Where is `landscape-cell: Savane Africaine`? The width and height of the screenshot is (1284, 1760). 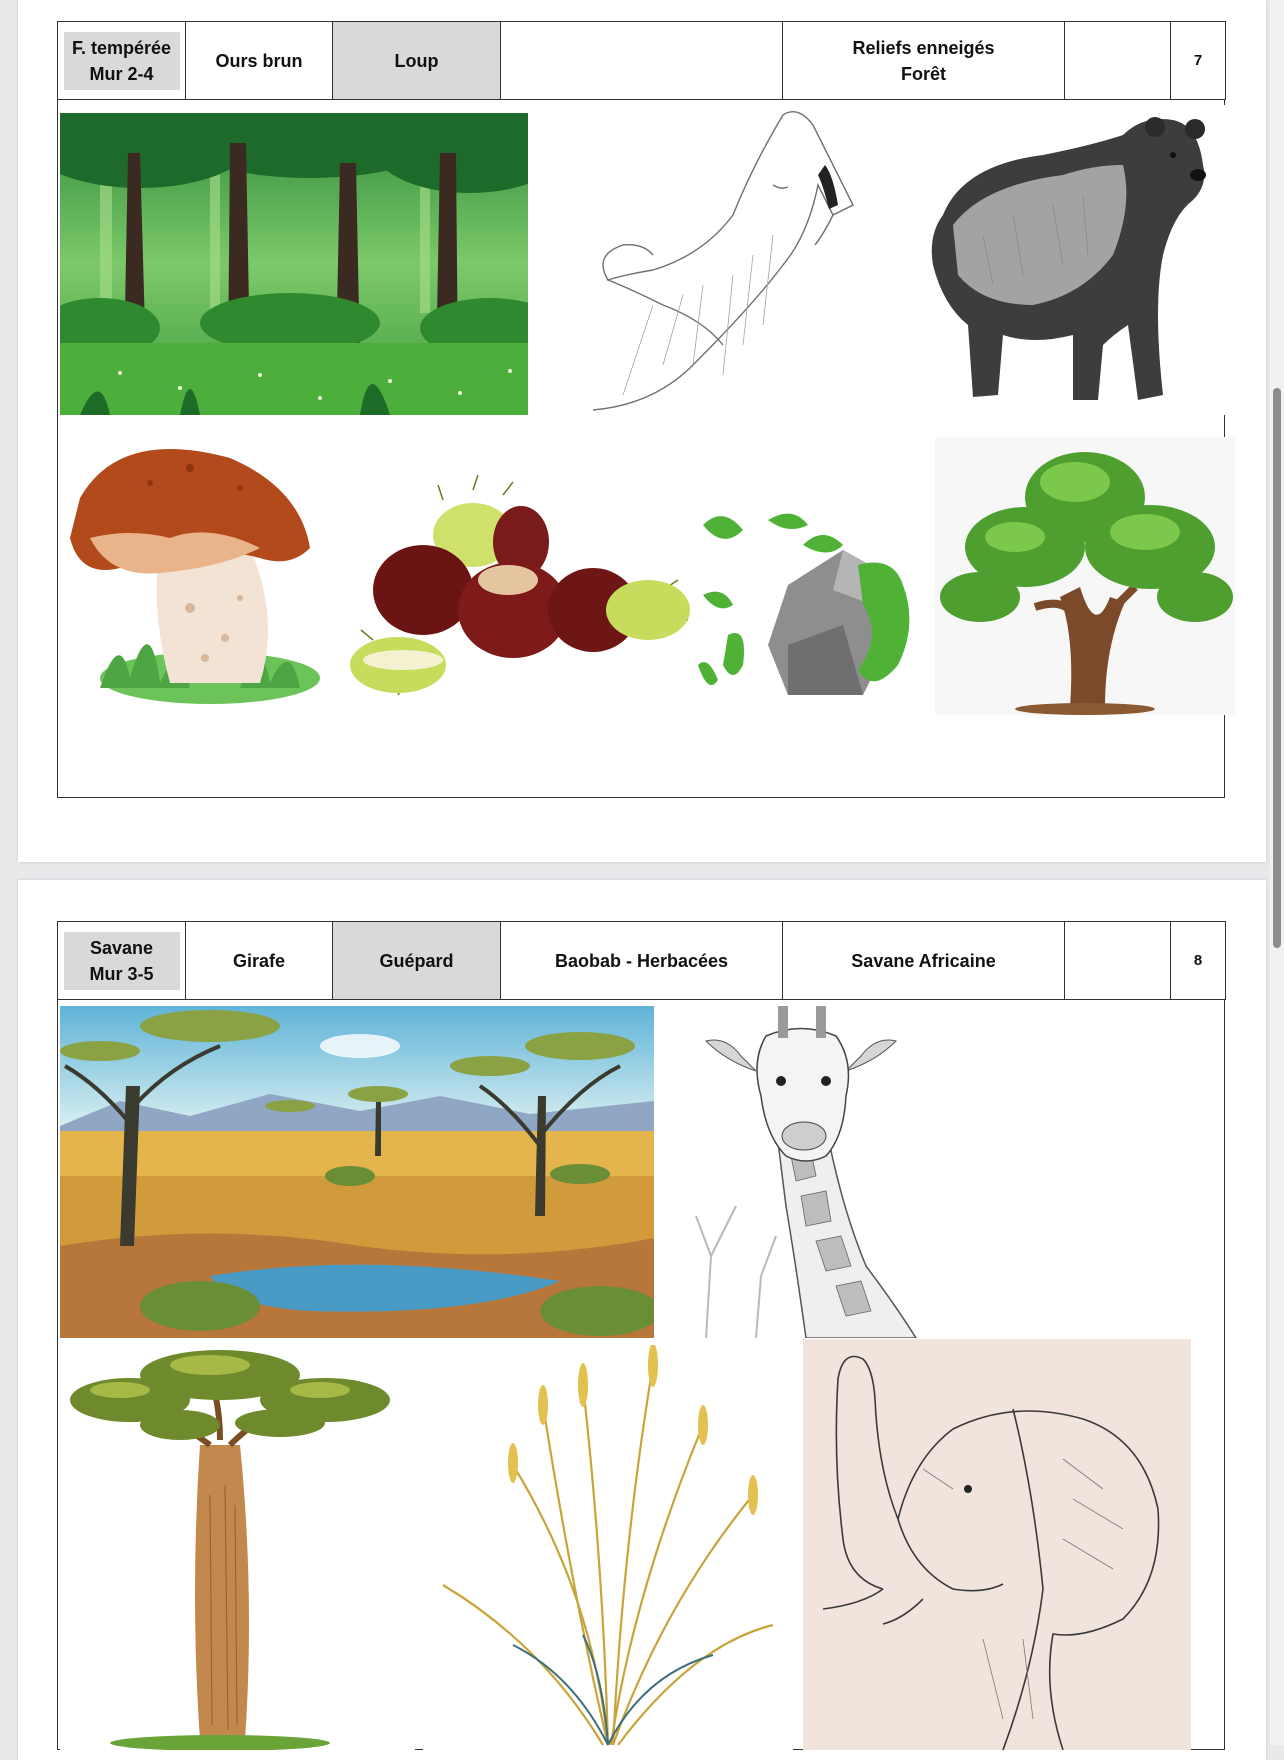 landscape-cell: Savane Africaine is located at coordinates (923, 960).